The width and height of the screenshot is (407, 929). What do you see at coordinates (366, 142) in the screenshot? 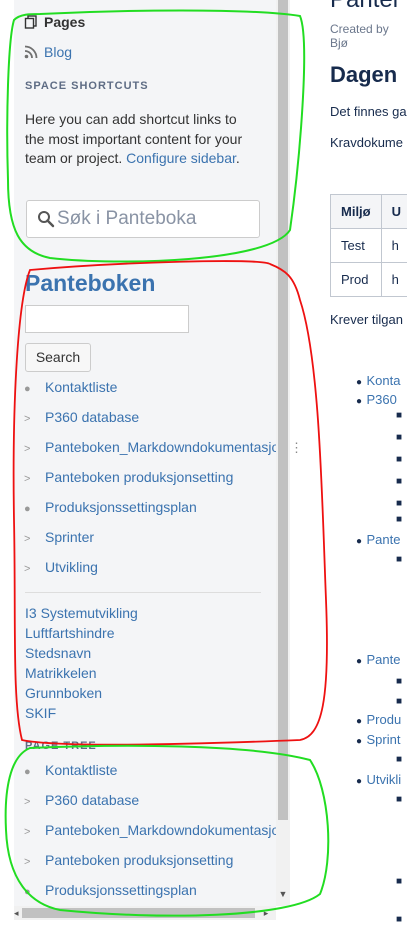
I see `paragraph-2: Kravdokume` at bounding box center [366, 142].